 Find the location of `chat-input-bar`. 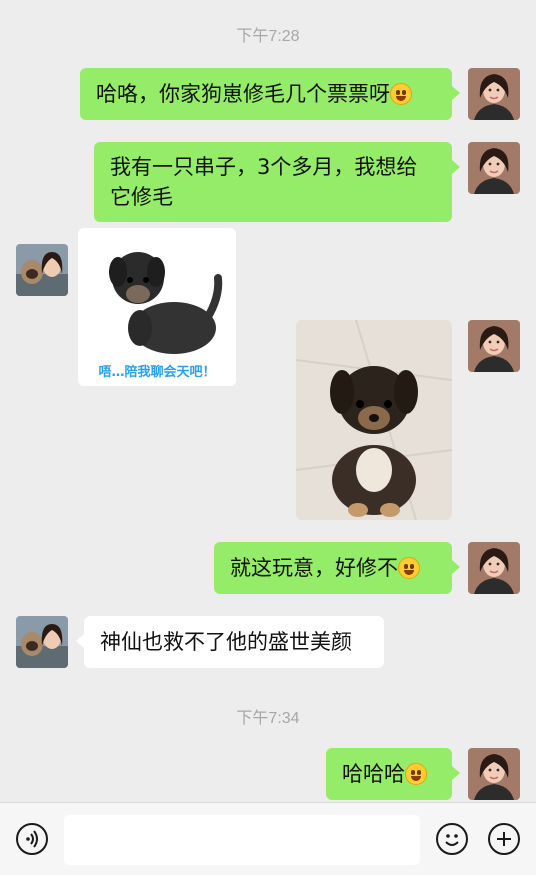

chat-input-bar is located at coordinates (268, 838).